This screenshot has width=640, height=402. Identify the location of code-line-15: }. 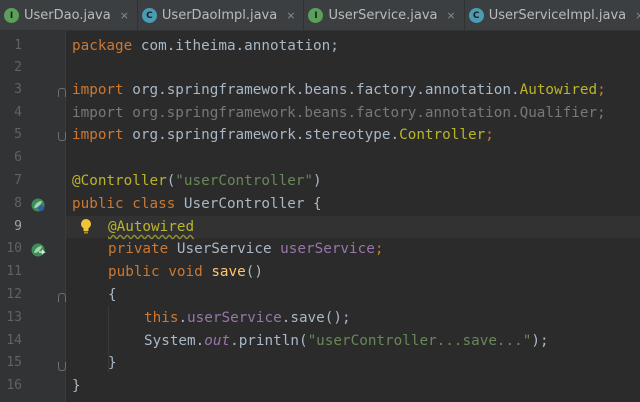
(112, 363).